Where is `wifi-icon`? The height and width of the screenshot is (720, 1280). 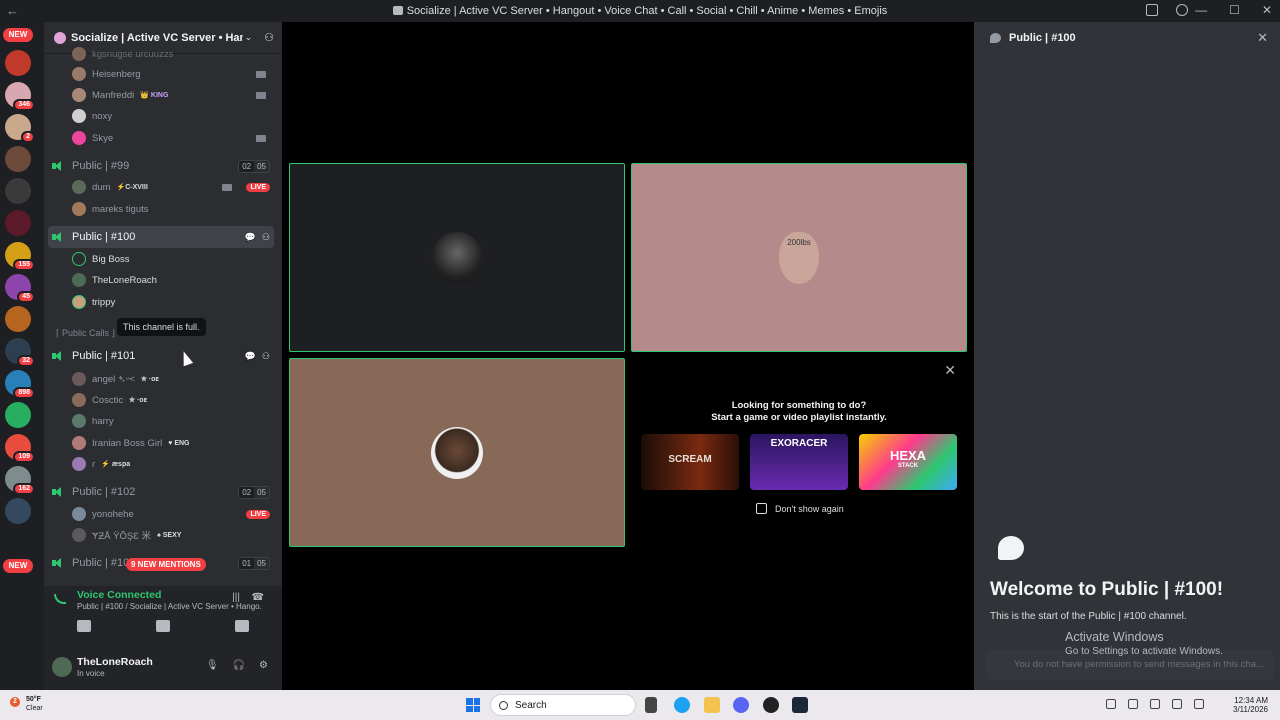 wifi-icon is located at coordinates (1155, 704).